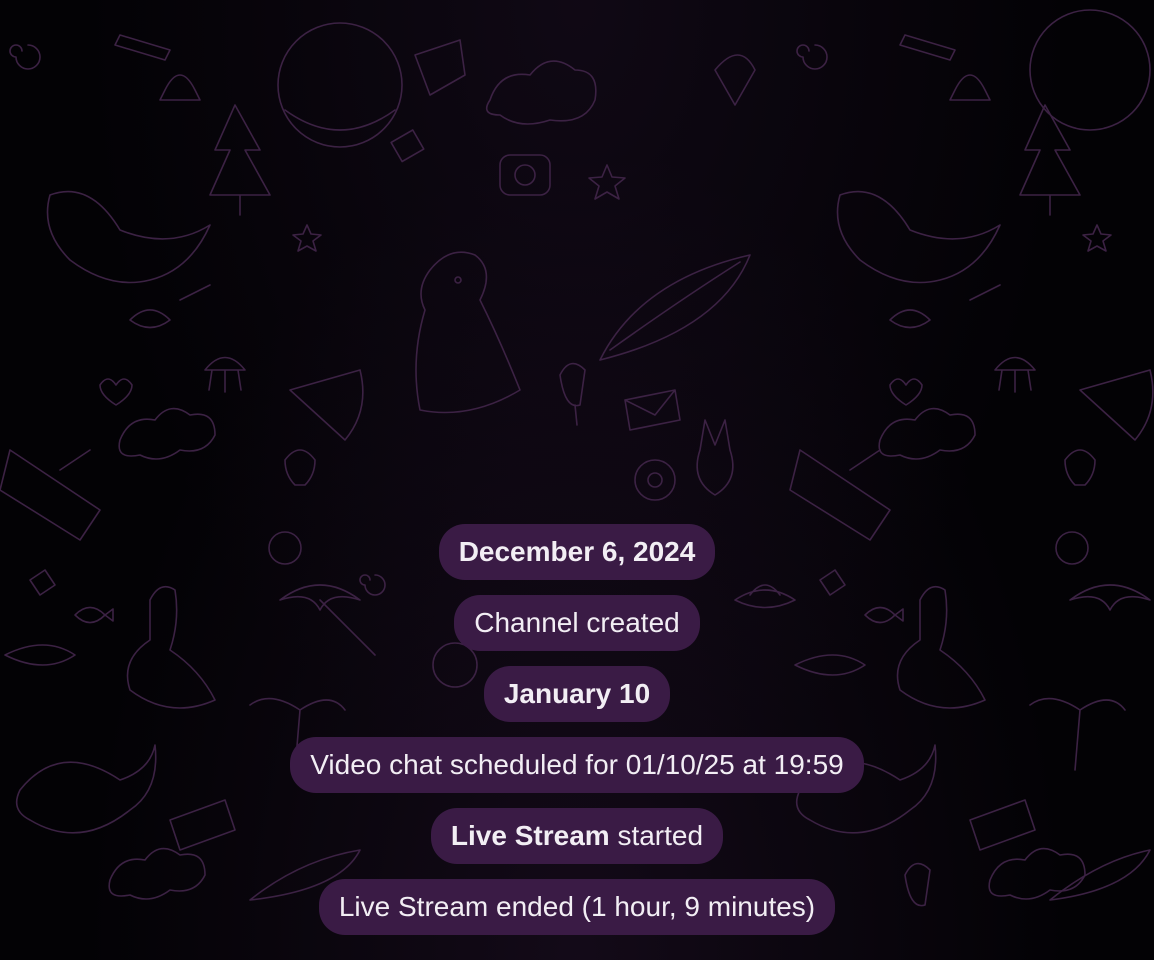 The image size is (1154, 960). I want to click on shell-doodle, so click(150, 319).